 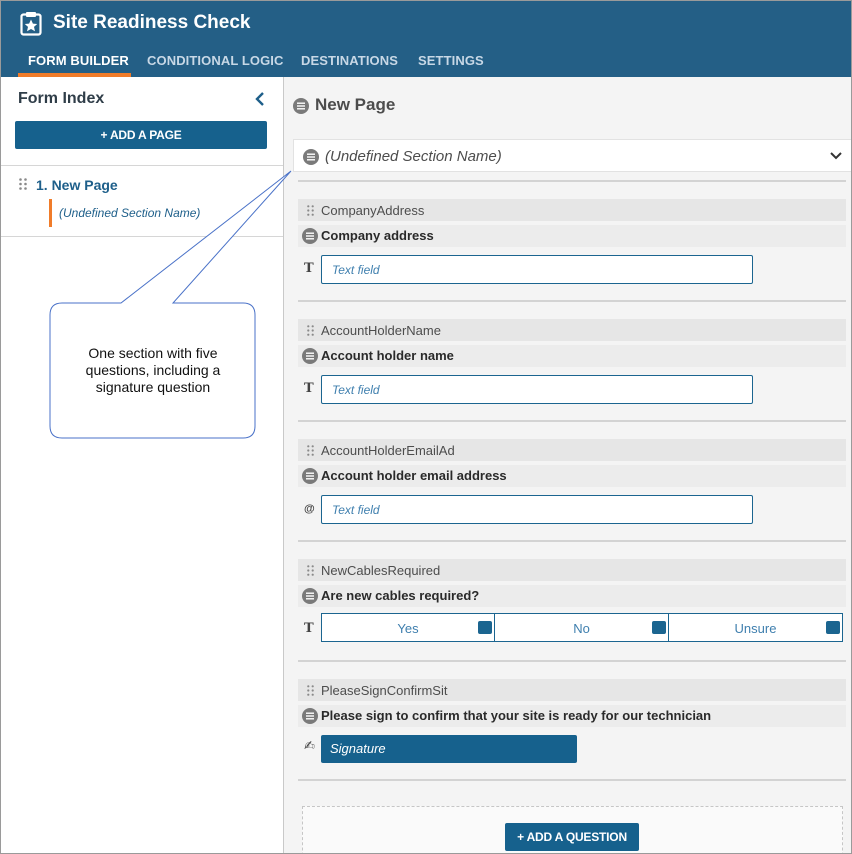 I want to click on tab-destinations: DESTINATIONS, so click(x=349, y=60).